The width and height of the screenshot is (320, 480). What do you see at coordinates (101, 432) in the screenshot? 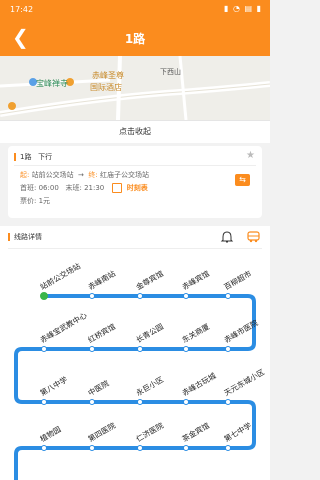
I see `stop-name: 第四医院` at bounding box center [101, 432].